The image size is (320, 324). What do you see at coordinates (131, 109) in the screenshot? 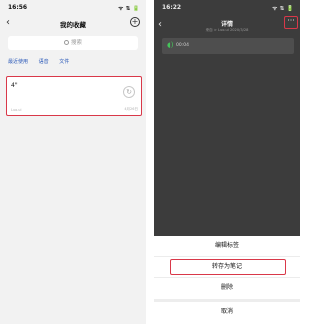
I see `favorite-item-date: 4月26日` at bounding box center [131, 109].